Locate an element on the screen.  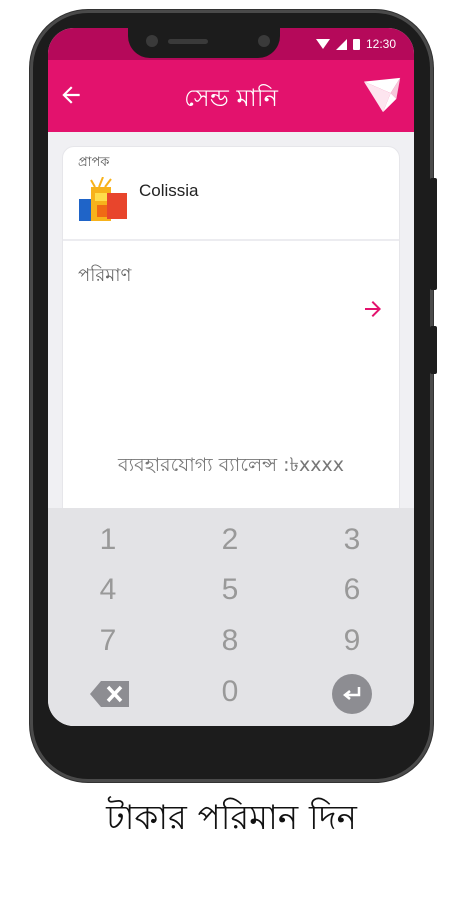
battery-icon is located at coordinates (356, 44).